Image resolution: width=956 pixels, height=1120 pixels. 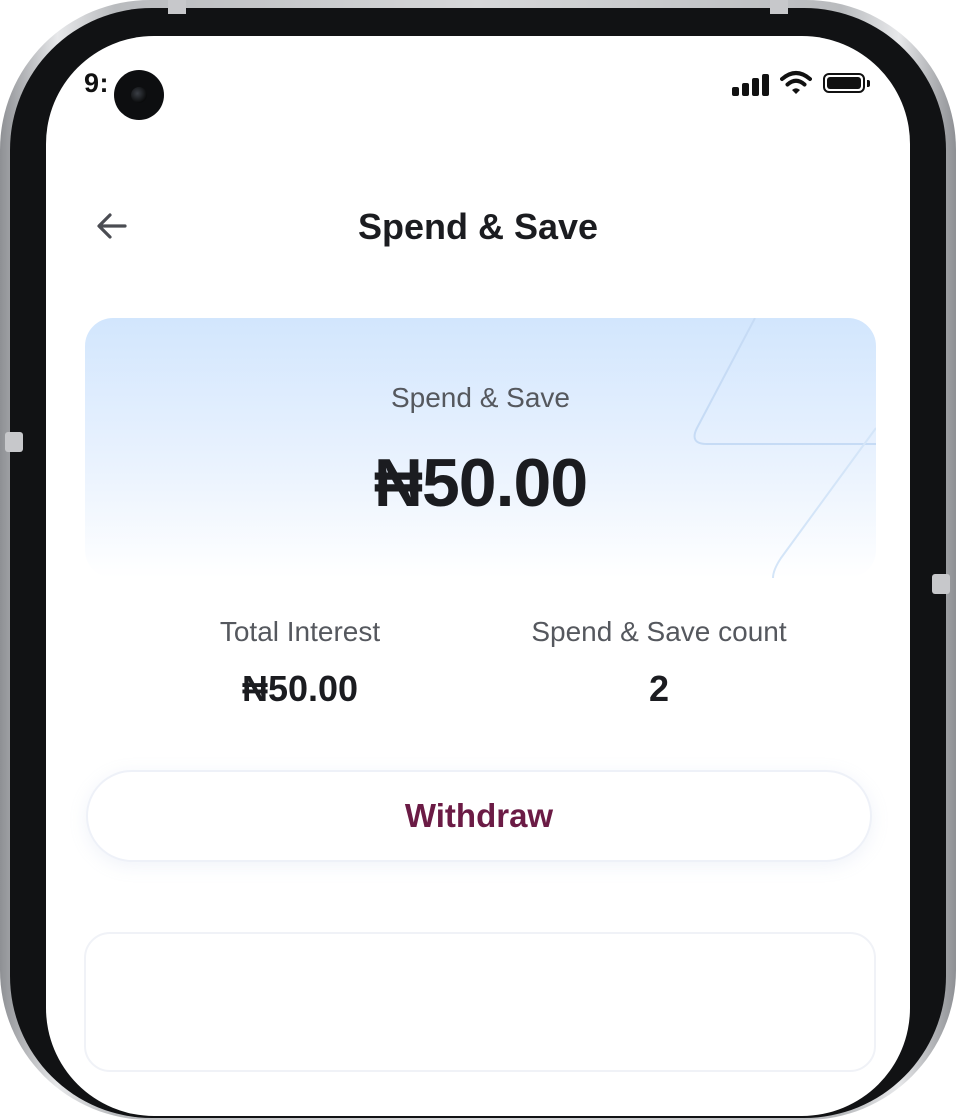 I want to click on total-interest-label: Total Interest, so click(x=300, y=631).